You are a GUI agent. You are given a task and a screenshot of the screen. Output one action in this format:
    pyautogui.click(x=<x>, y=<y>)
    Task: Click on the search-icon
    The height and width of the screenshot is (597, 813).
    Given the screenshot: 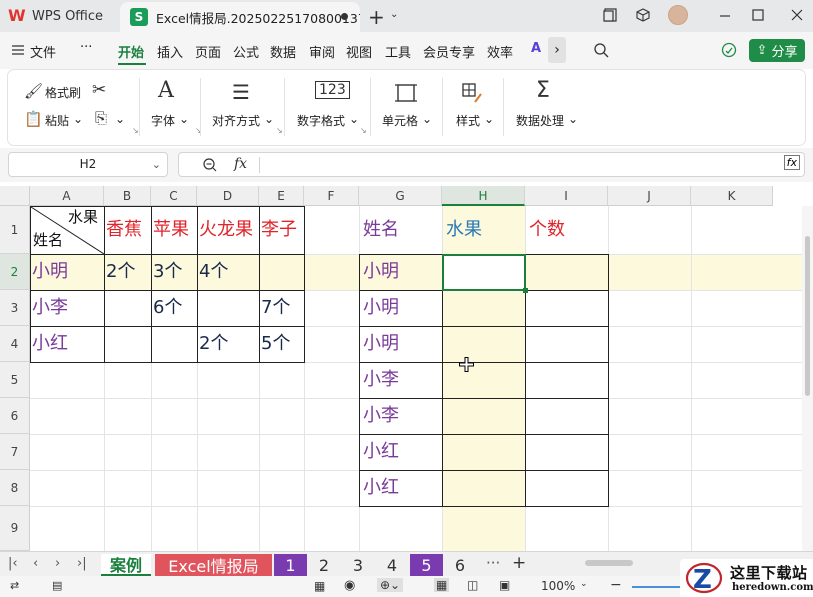 What is the action you would take?
    pyautogui.click(x=601, y=50)
    